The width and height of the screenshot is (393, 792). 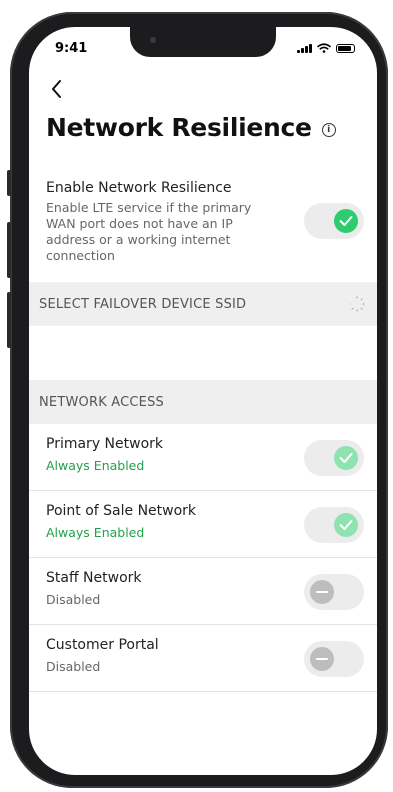 I want to click on network-row-primary: Primary Network Always Enabled, so click(x=203, y=457).